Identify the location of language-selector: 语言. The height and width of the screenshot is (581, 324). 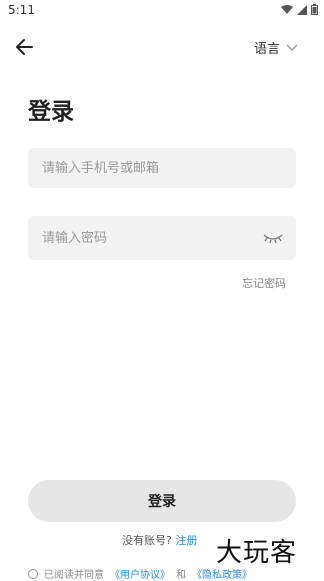
(276, 47).